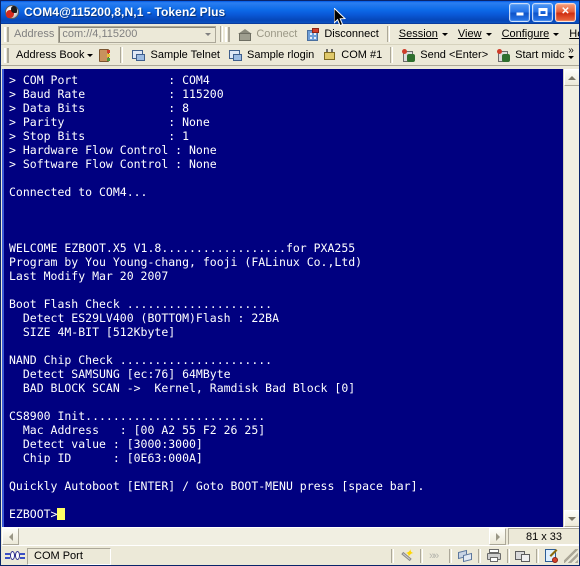 The width and height of the screenshot is (580, 566). Describe the element at coordinates (571, 556) in the screenshot. I see `window-resize-grip` at that location.